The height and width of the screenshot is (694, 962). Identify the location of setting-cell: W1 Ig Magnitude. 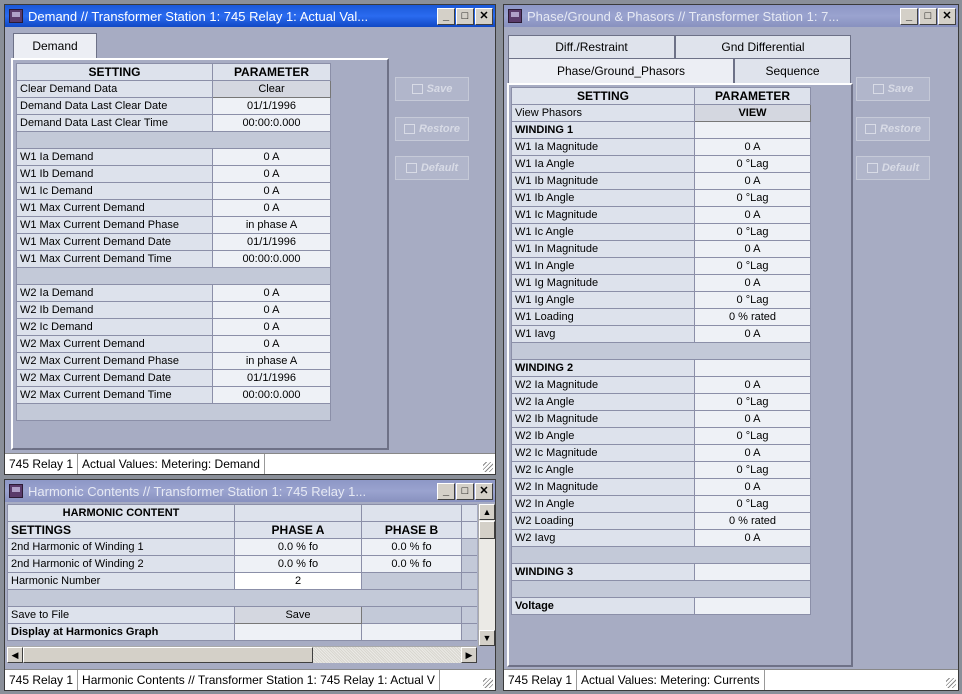
(603, 283).